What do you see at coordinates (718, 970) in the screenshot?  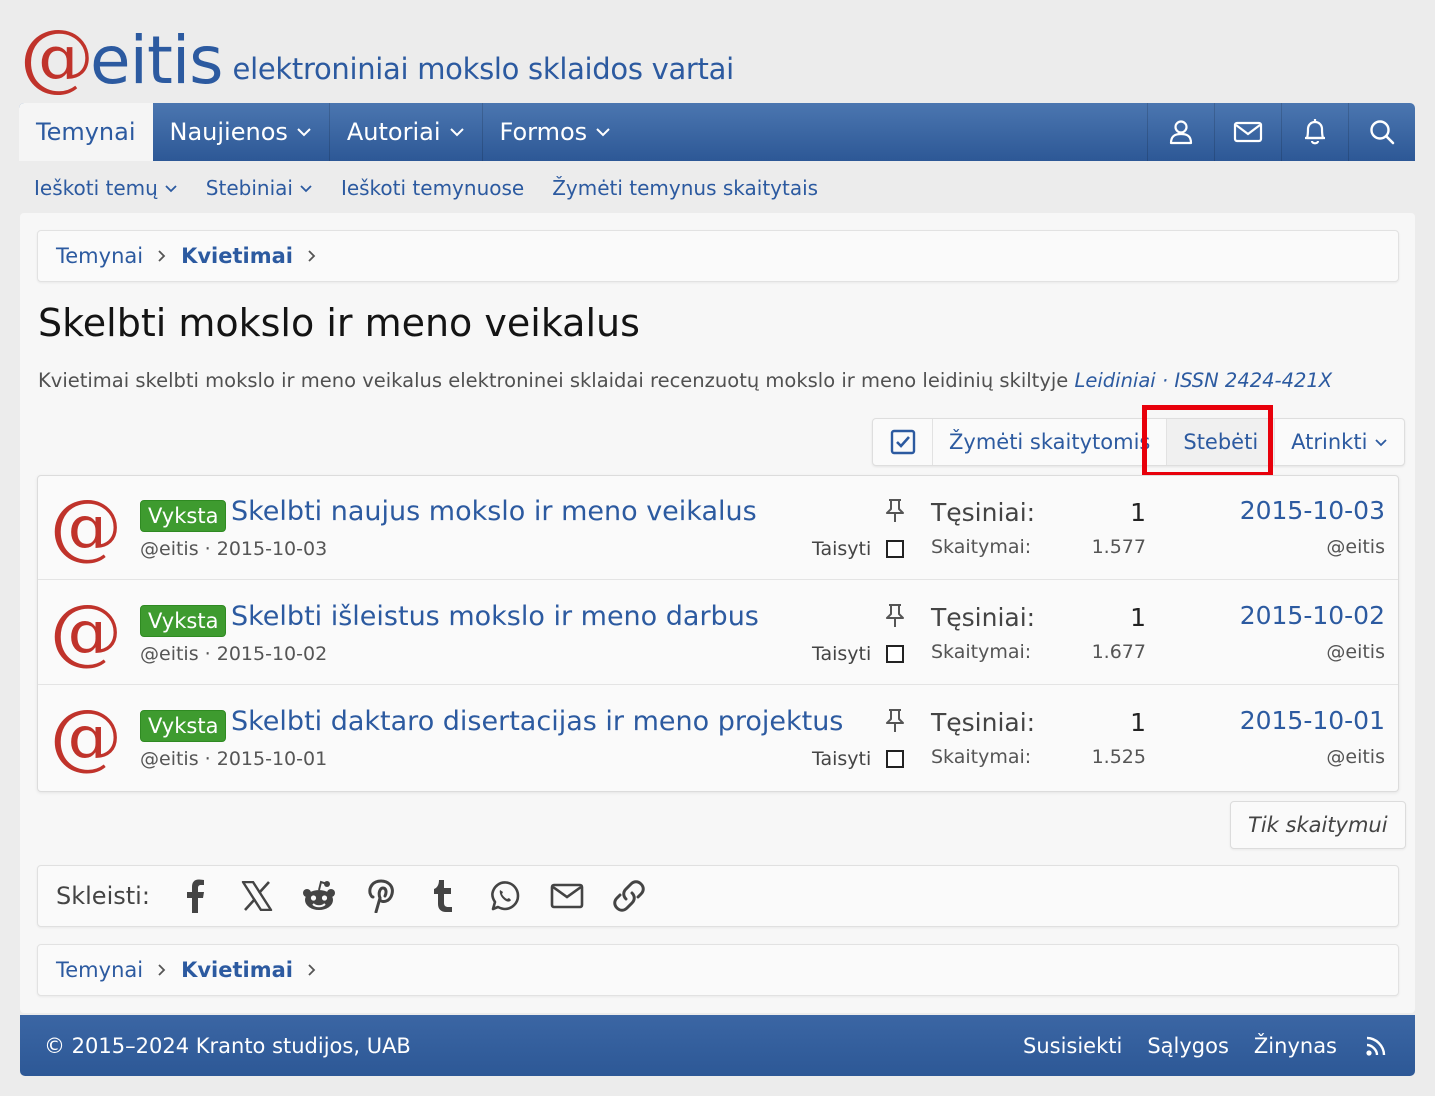 I see `breadcrumb-bottom: Temynai Kvietimai` at bounding box center [718, 970].